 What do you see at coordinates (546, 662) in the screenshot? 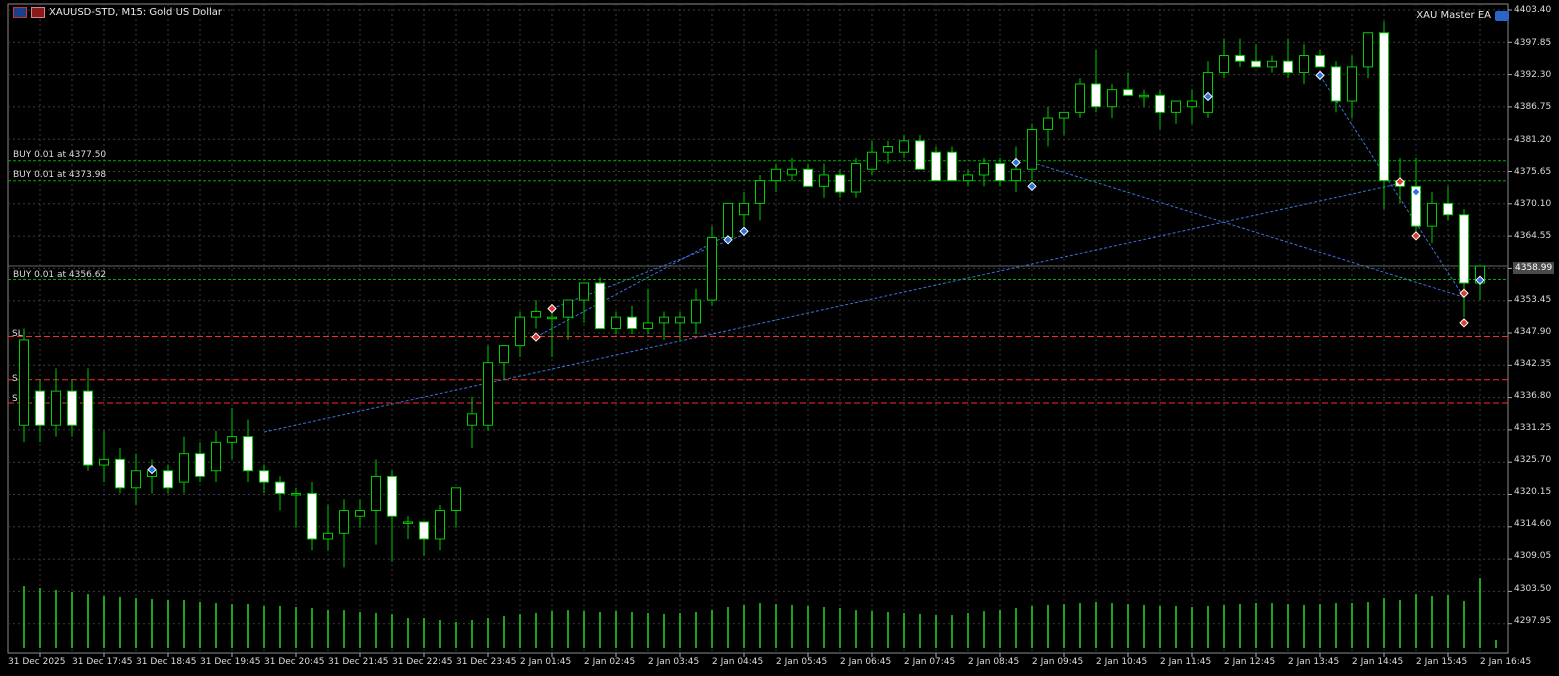
I see `x-axis-tick: 2 Jan 01:45` at bounding box center [546, 662].